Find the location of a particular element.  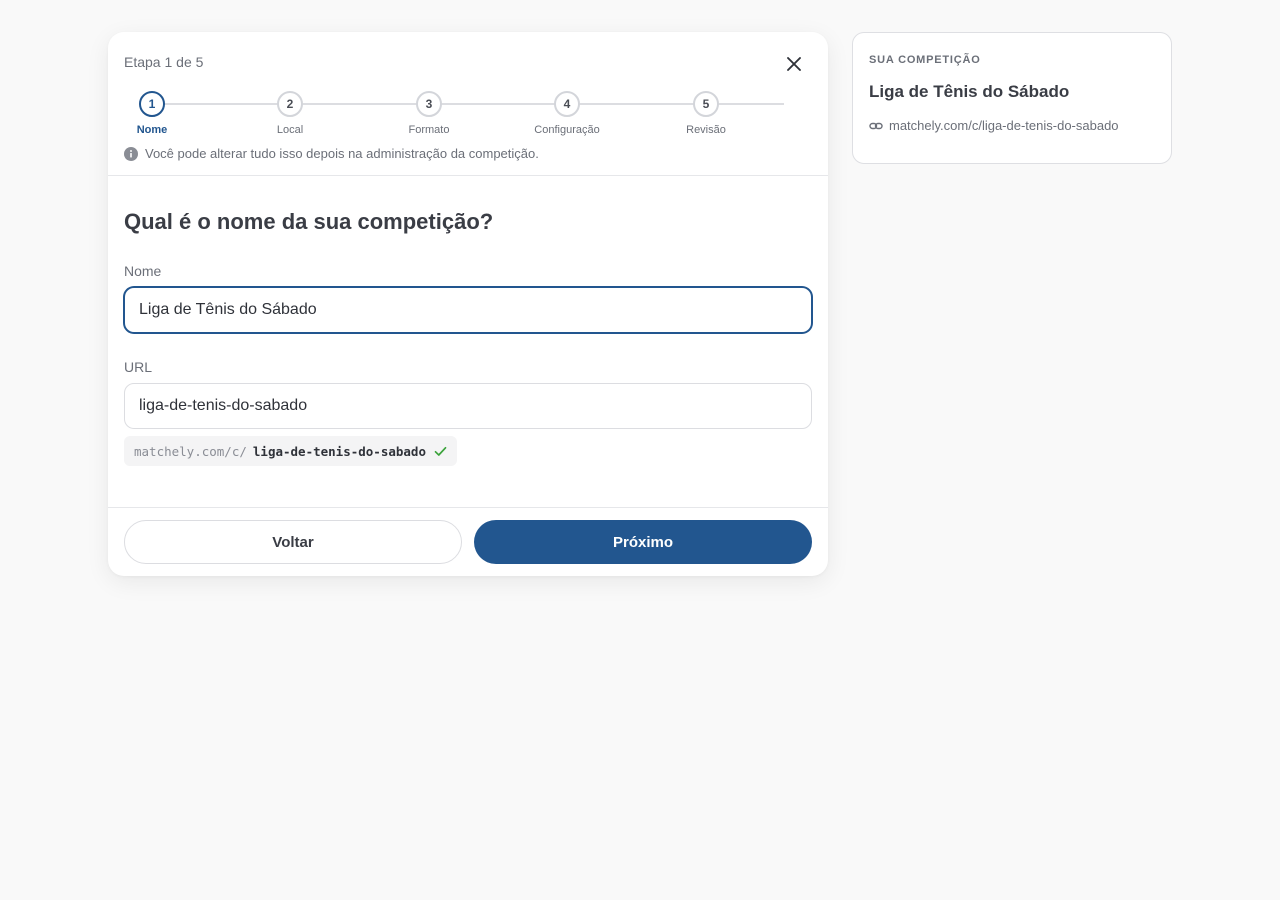

step-number: 1 is located at coordinates (152, 104).